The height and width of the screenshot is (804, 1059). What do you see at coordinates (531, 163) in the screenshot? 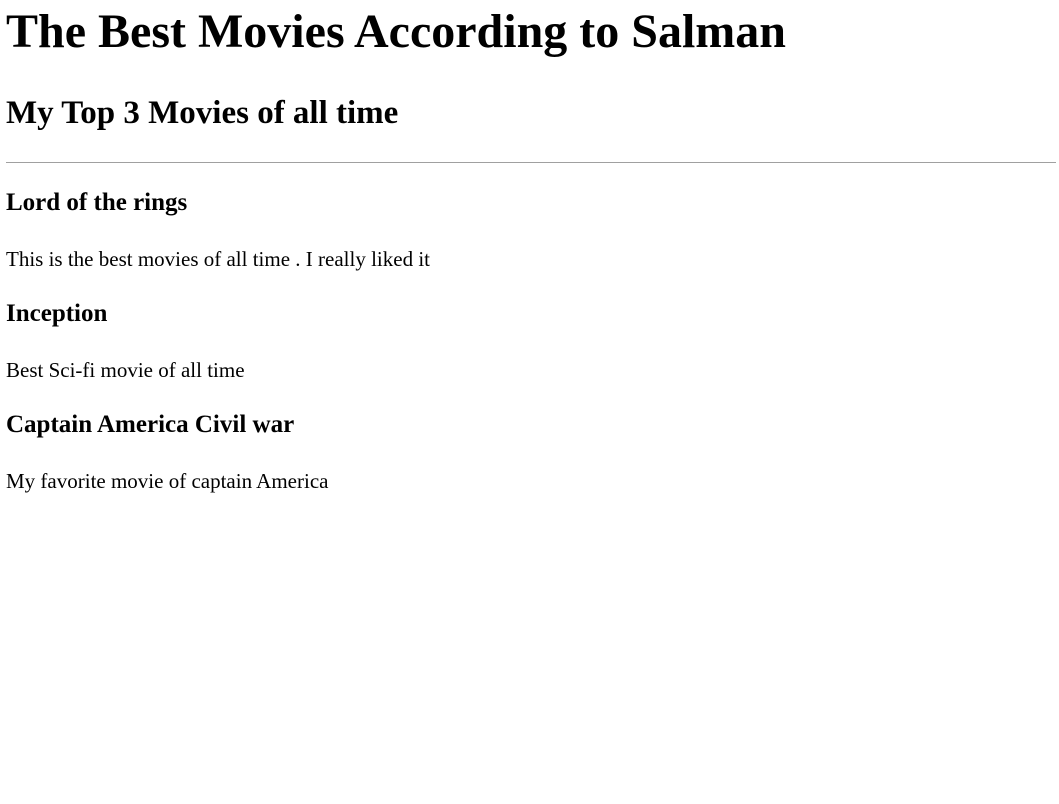
I see `divider` at bounding box center [531, 163].